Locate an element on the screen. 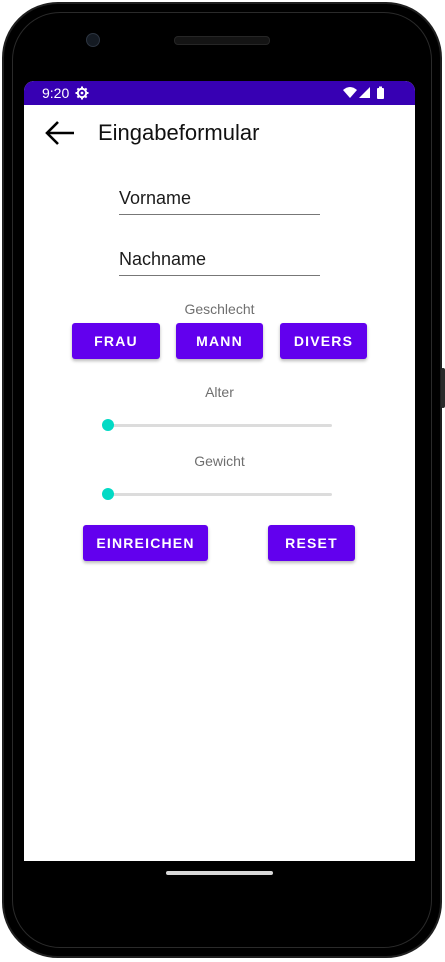 Image resolution: width=445 pixels, height=962 pixels. first-name-field is located at coordinates (219, 199).